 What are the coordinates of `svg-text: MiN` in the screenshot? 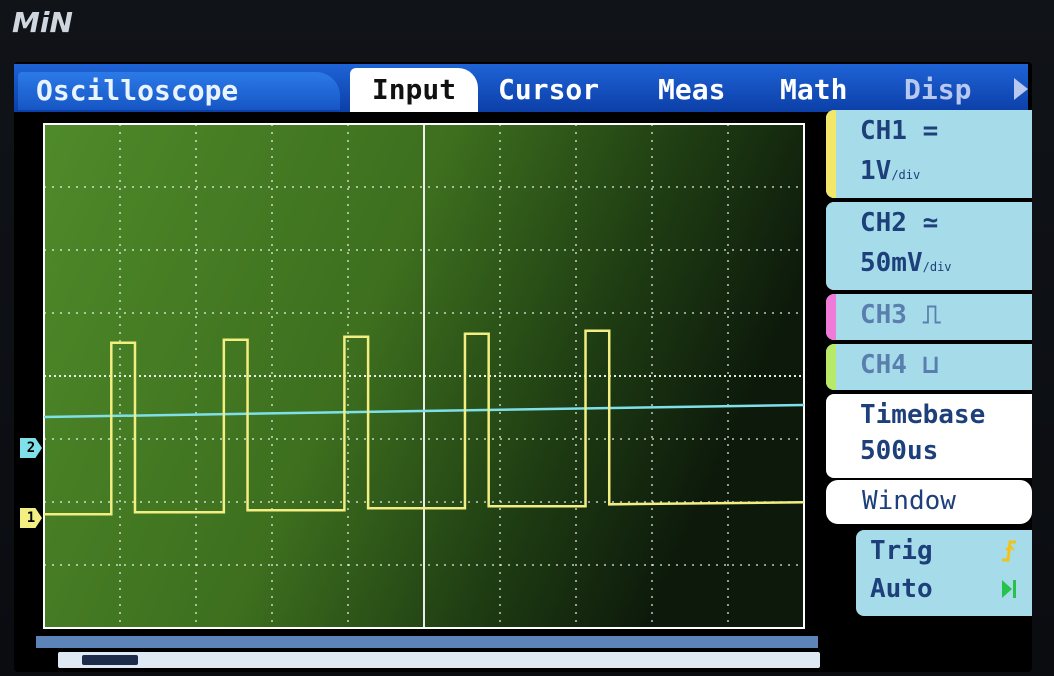 It's located at (42, 22).